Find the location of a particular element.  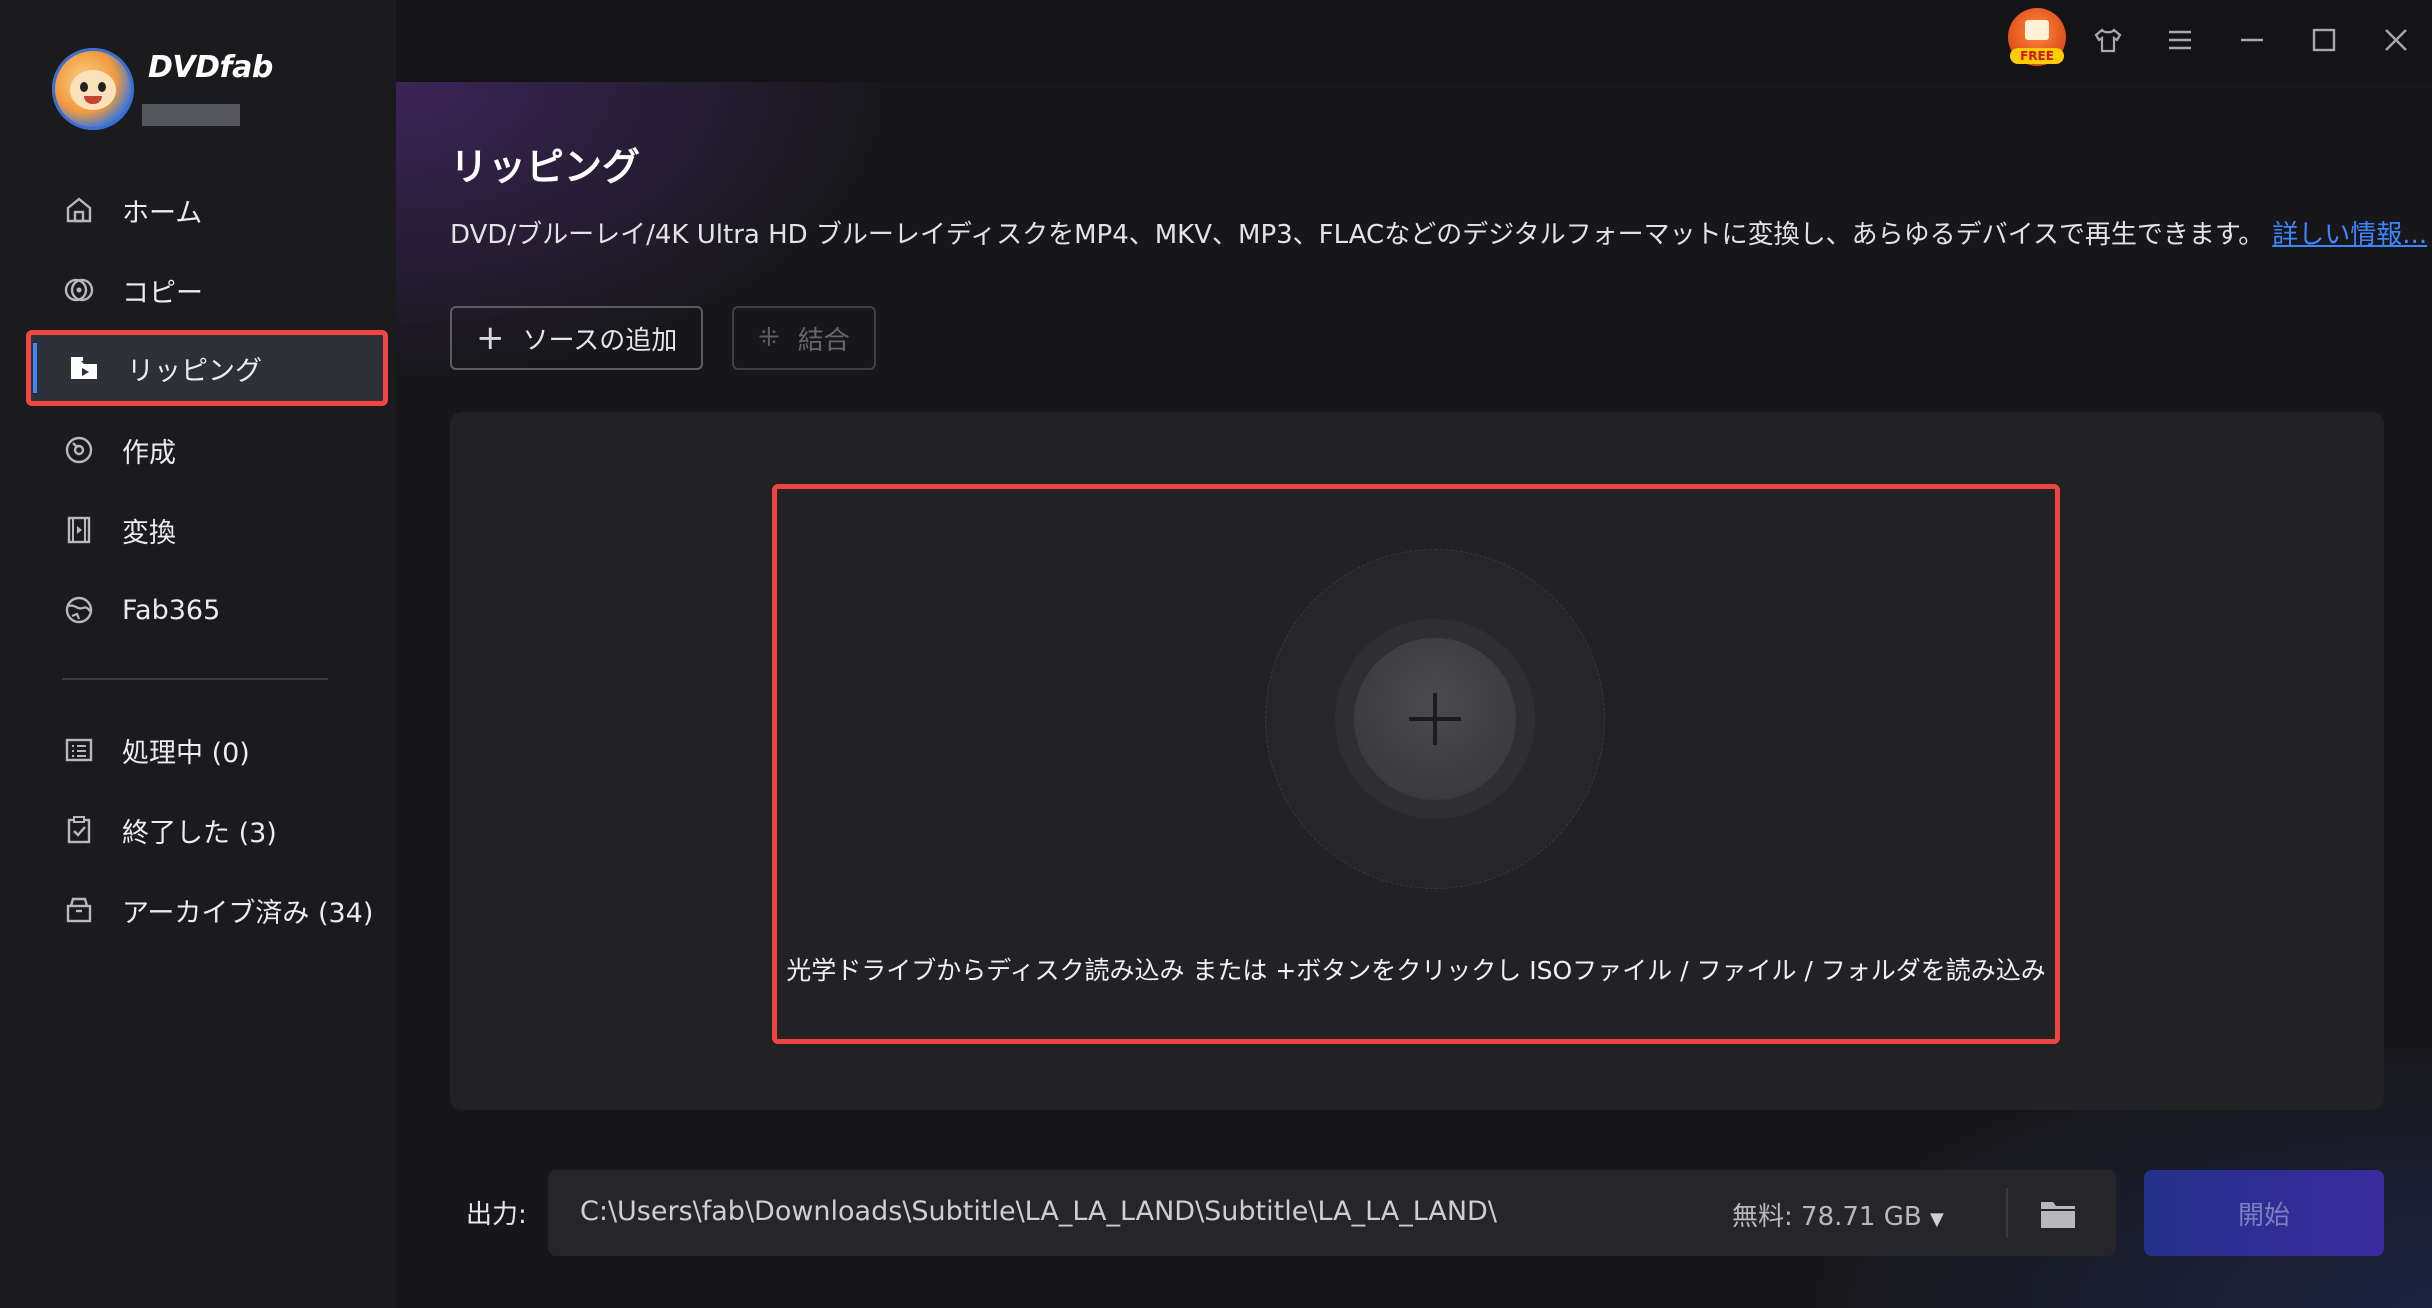

plus-icon is located at coordinates (1435, 719).